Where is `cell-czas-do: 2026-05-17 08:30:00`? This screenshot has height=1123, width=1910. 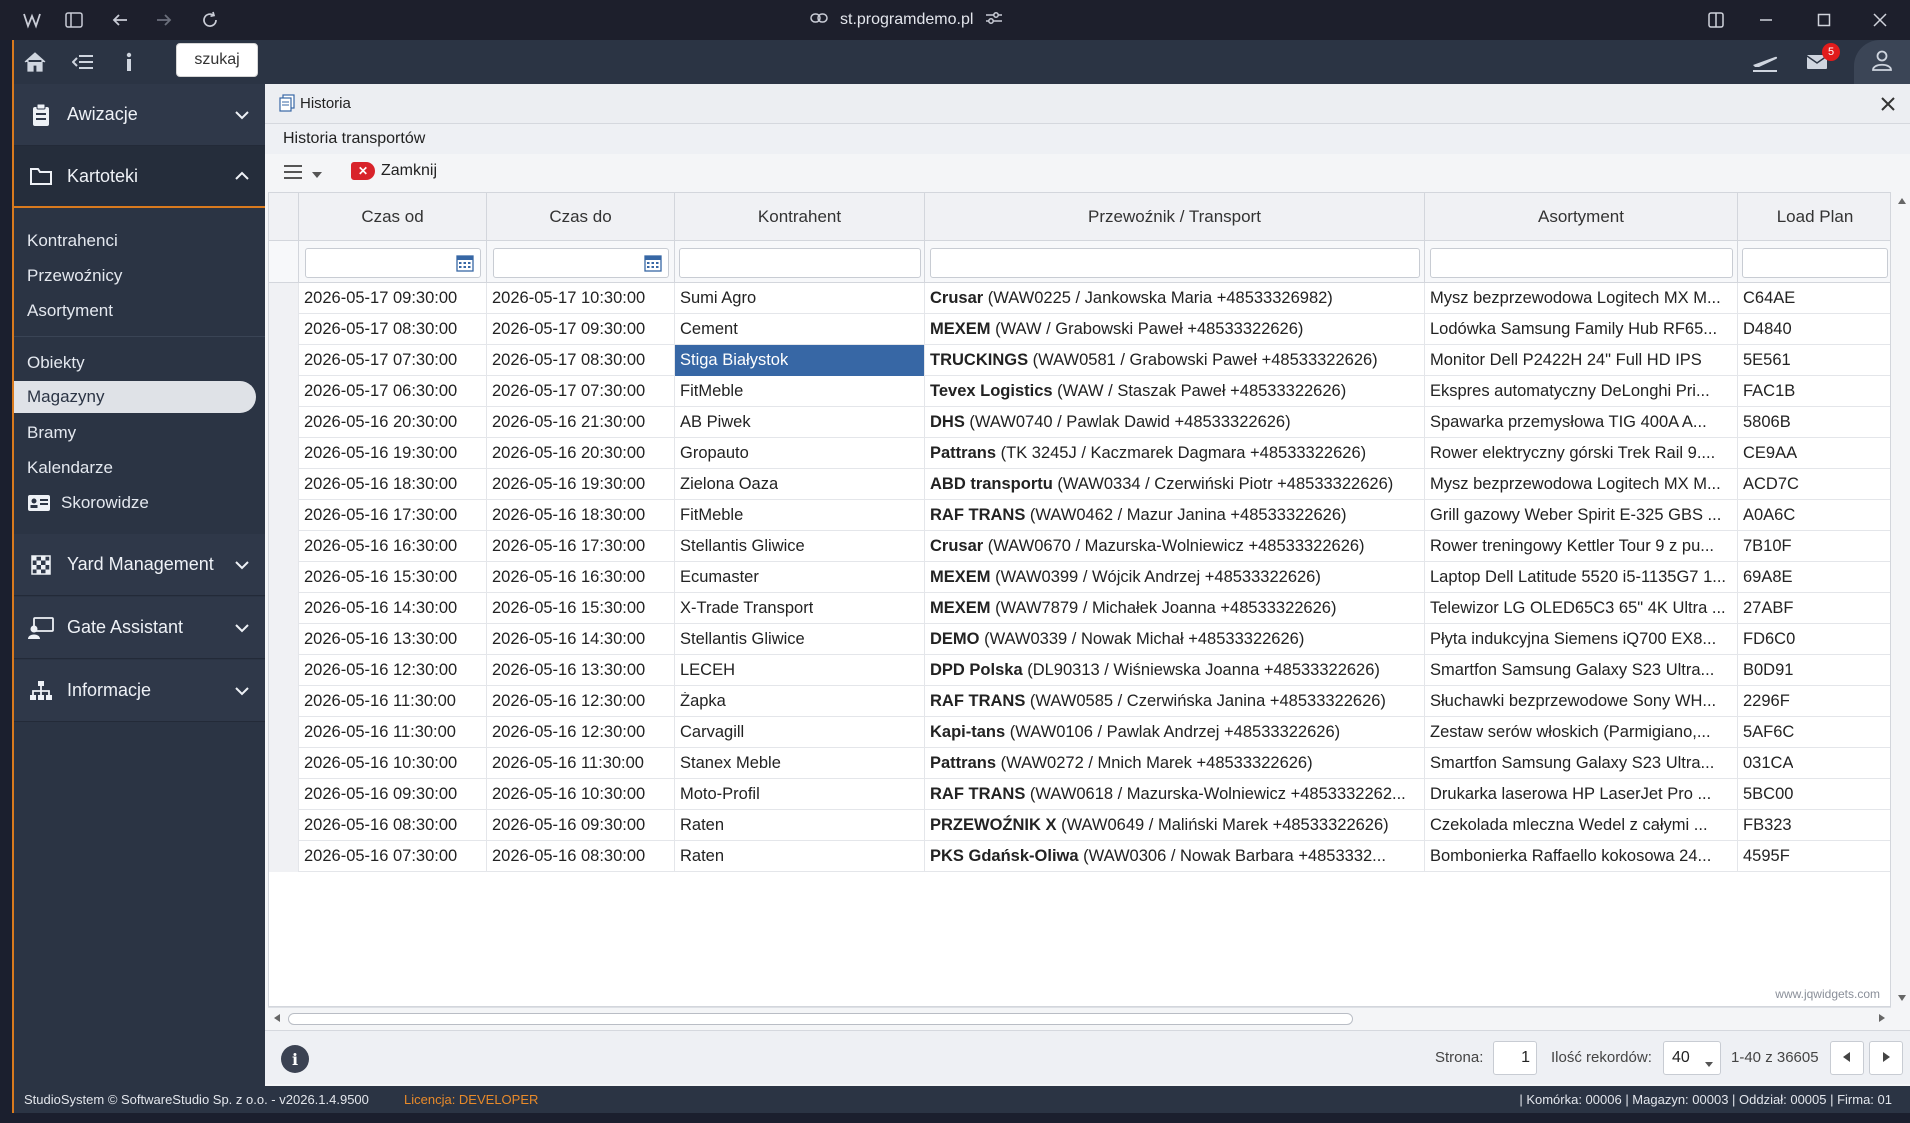 cell-czas-do: 2026-05-17 08:30:00 is located at coordinates (581, 360).